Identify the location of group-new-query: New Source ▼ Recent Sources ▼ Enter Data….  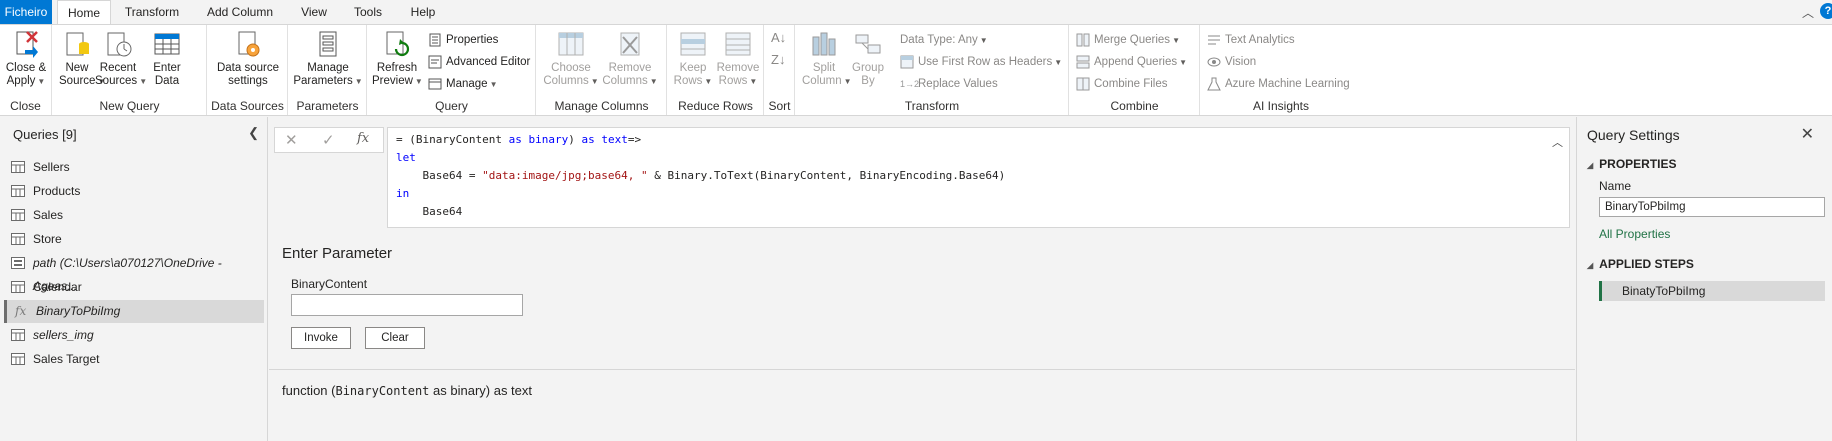
(130, 70).